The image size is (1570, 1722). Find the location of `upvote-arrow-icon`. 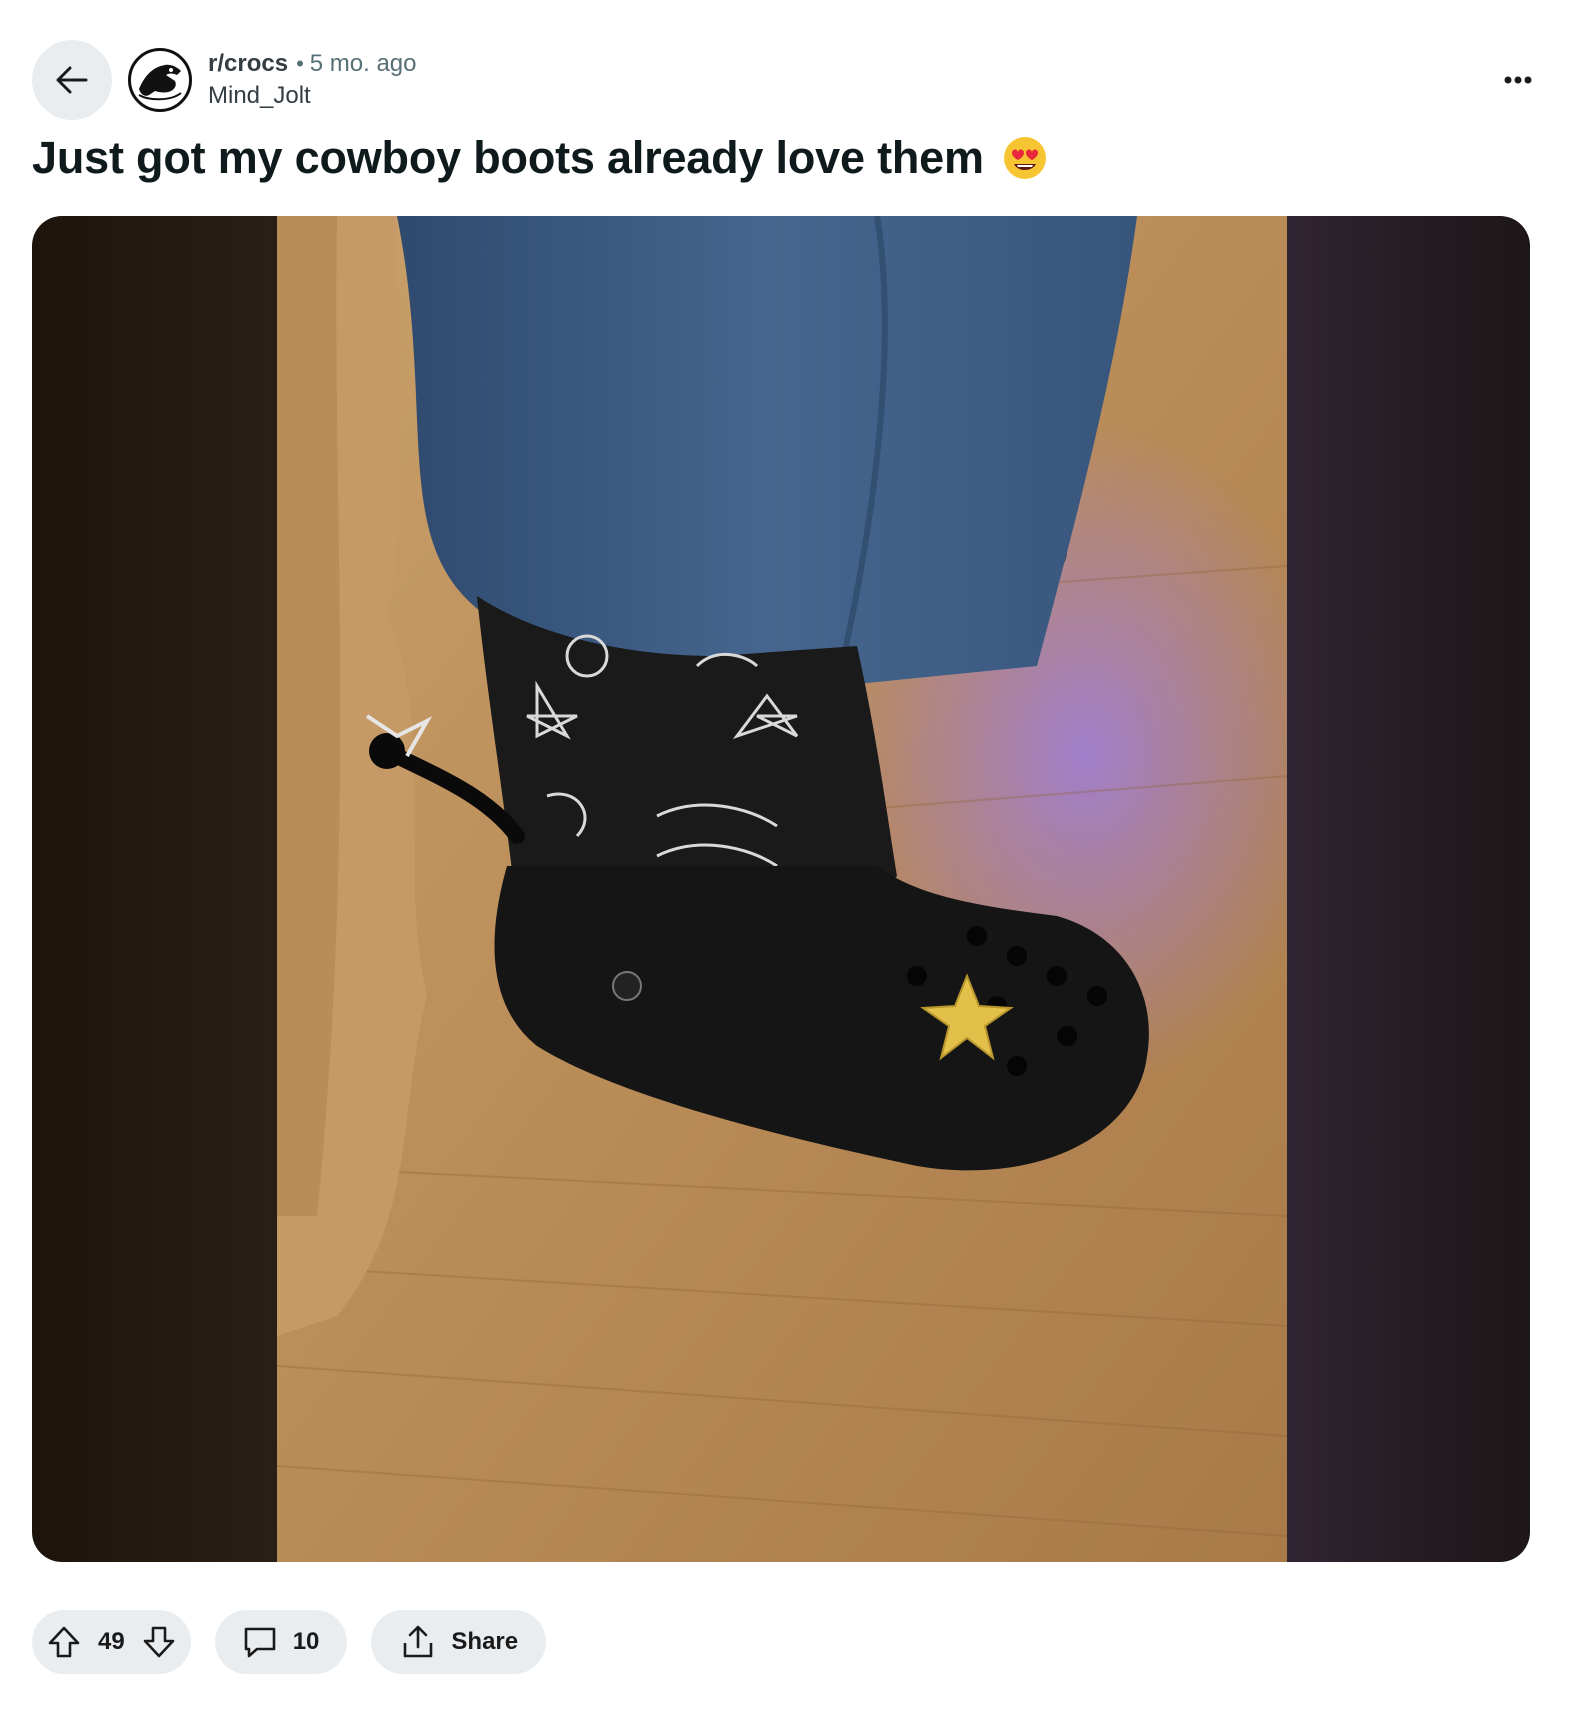

upvote-arrow-icon is located at coordinates (64, 1642).